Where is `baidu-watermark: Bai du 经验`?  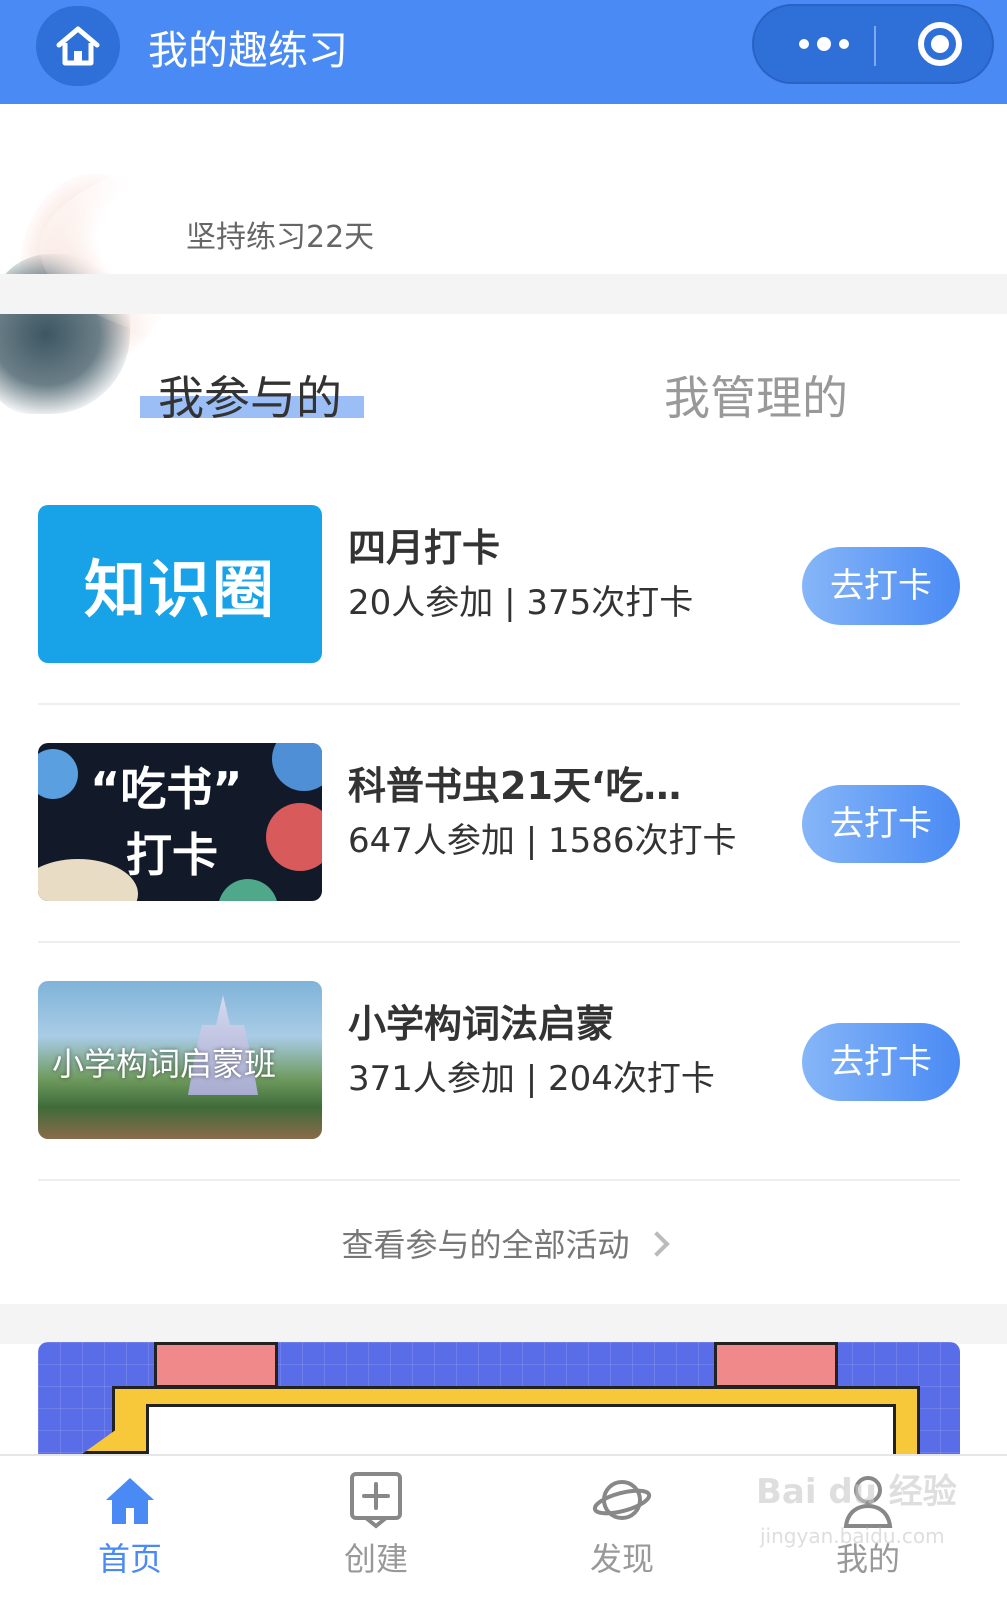 baidu-watermark: Bai du 经验 is located at coordinates (856, 1492).